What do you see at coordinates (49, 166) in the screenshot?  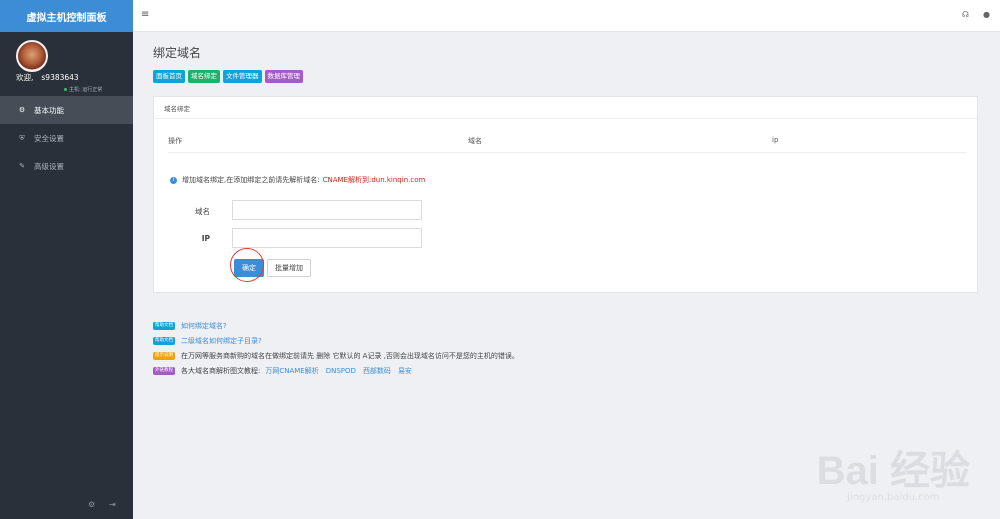 I see `sidebar-item-label: 高级设置` at bounding box center [49, 166].